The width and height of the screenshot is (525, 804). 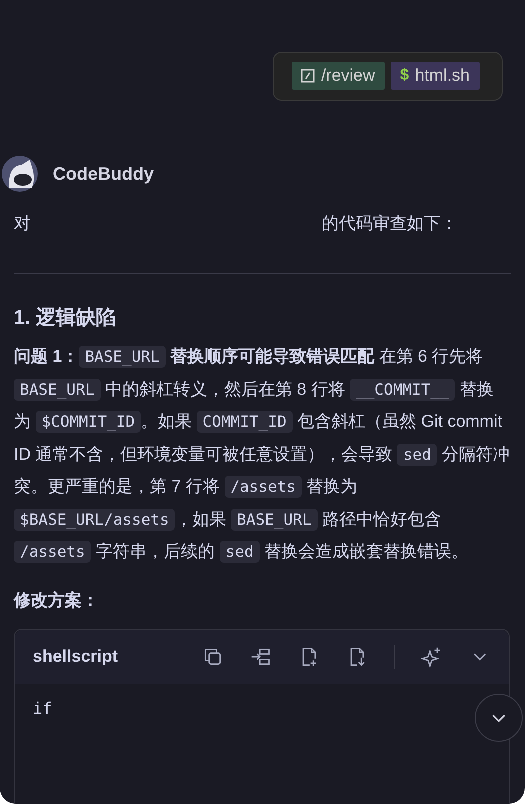 I want to click on fix-heading: 修改方案：, so click(x=57, y=601).